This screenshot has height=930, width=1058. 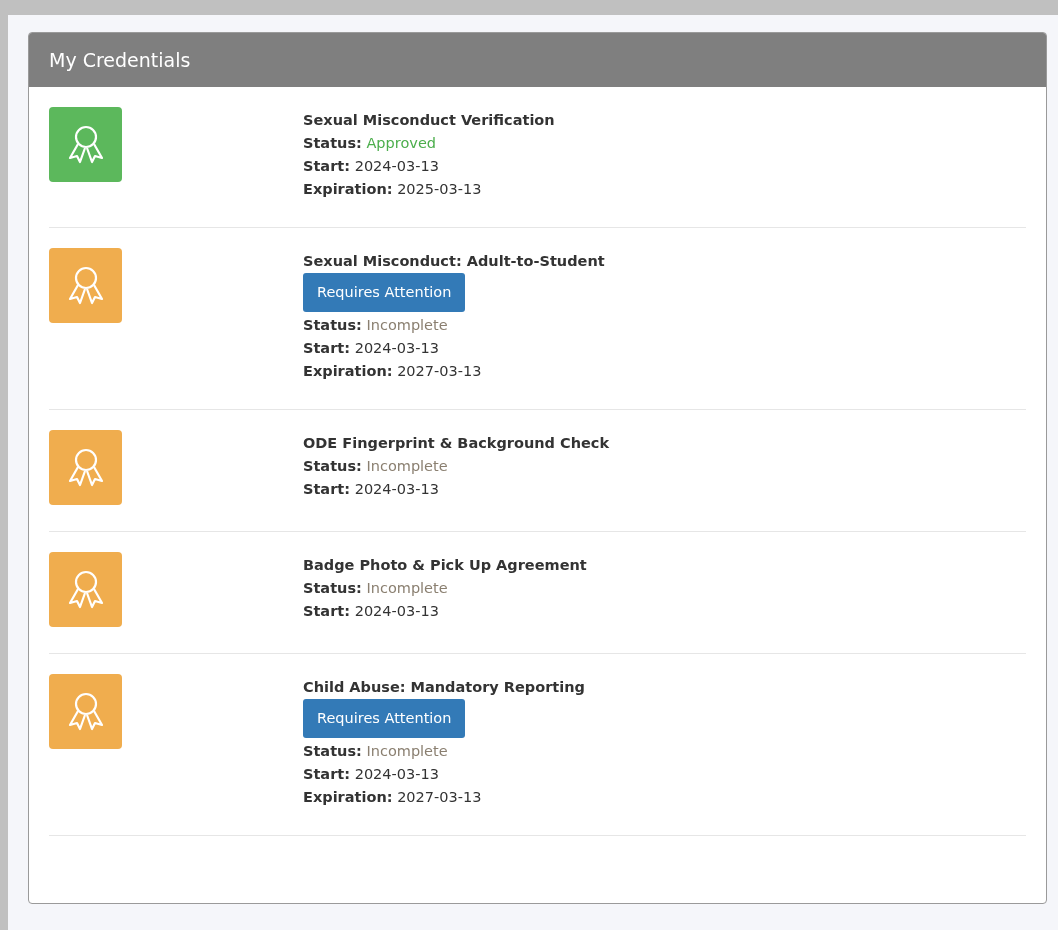 I want to click on date-line: Expiration: 2025-03-13, so click(x=393, y=189).